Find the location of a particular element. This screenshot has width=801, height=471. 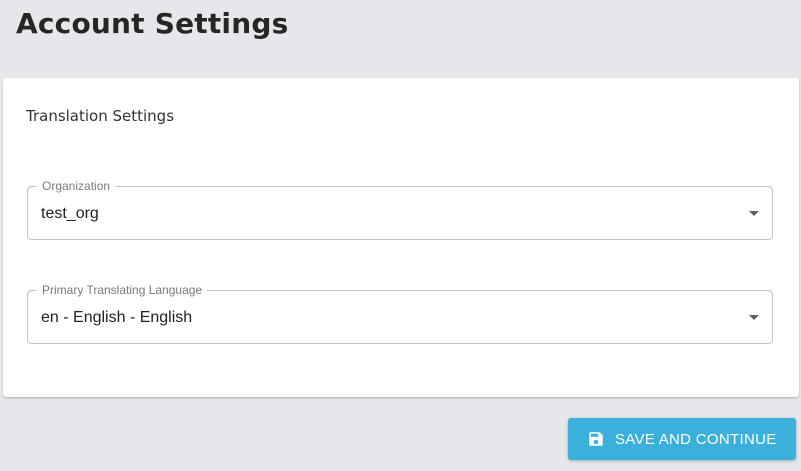

primary-language-label: Primary Translating Language is located at coordinates (122, 290).